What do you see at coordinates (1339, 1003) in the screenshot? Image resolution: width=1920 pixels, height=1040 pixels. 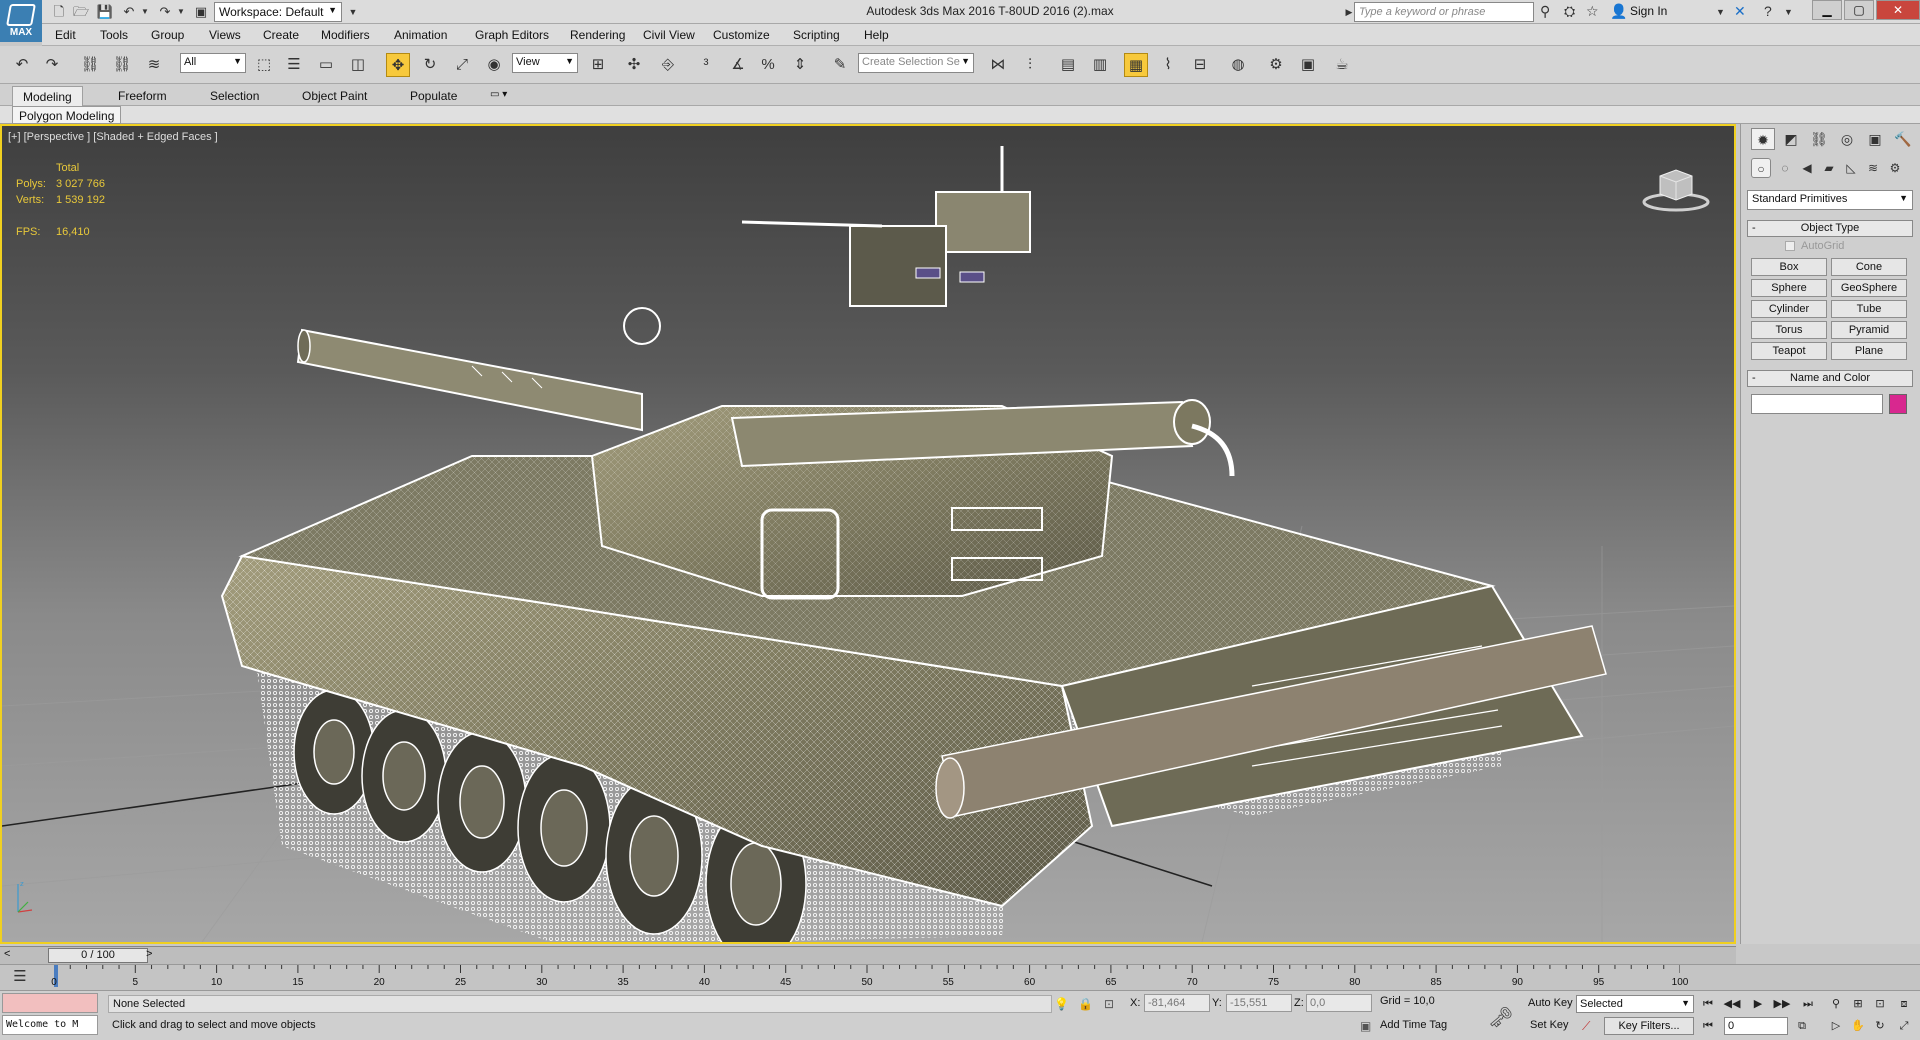 I see `z-coordinate-field: 0,0` at bounding box center [1339, 1003].